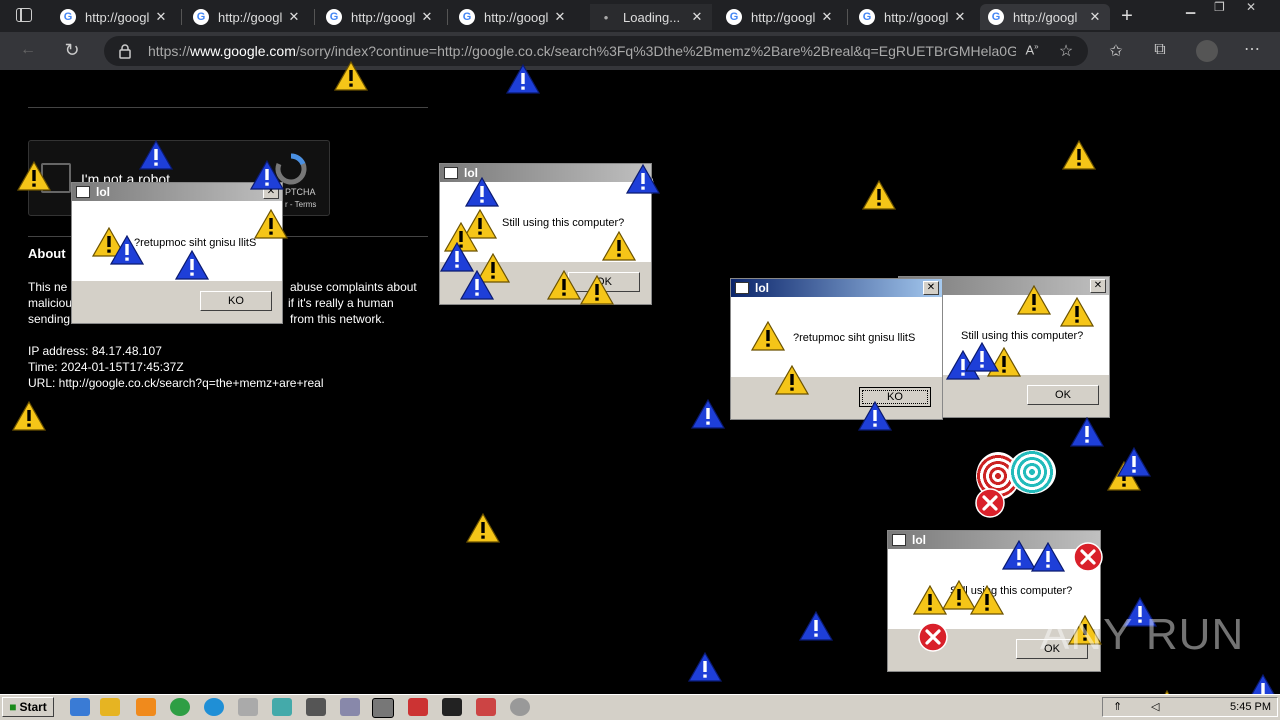  I want to click on media-player-icon, so click(146, 707).